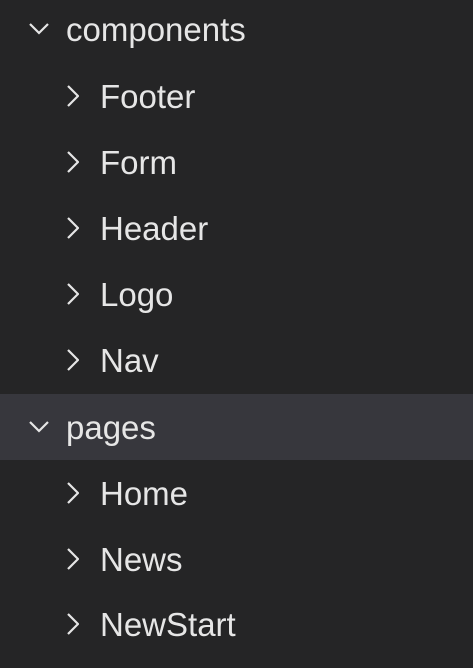 The height and width of the screenshot is (668, 473). I want to click on folder-row-newstart: NewStart, so click(236, 624).